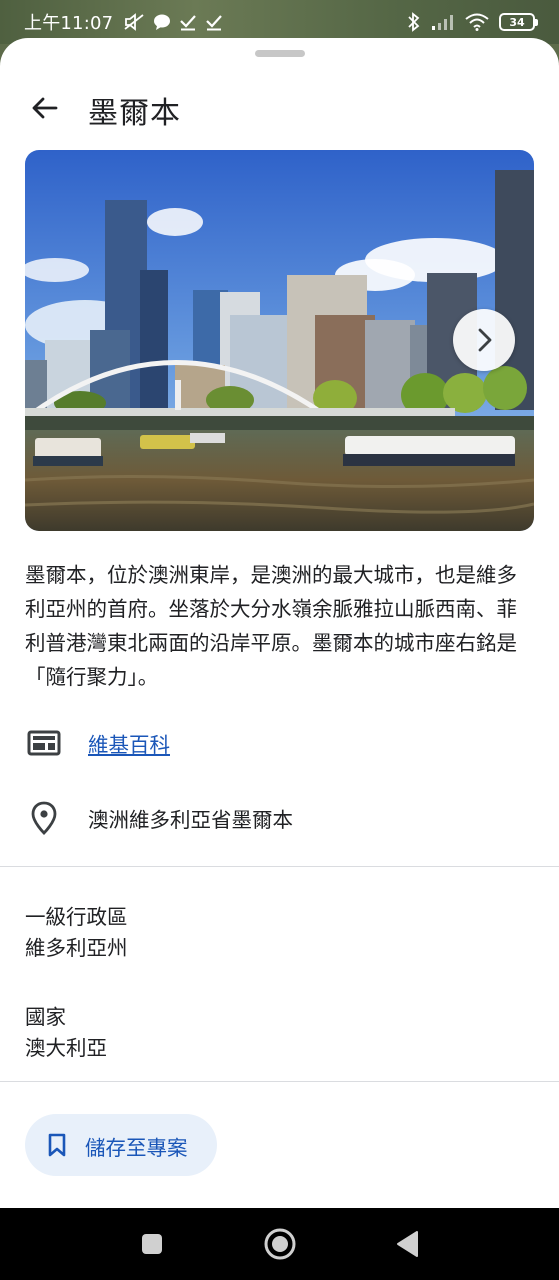 The width and height of the screenshot is (559, 1280). Describe the element at coordinates (279, 109) in the screenshot. I see `header: 墨爾本` at that location.